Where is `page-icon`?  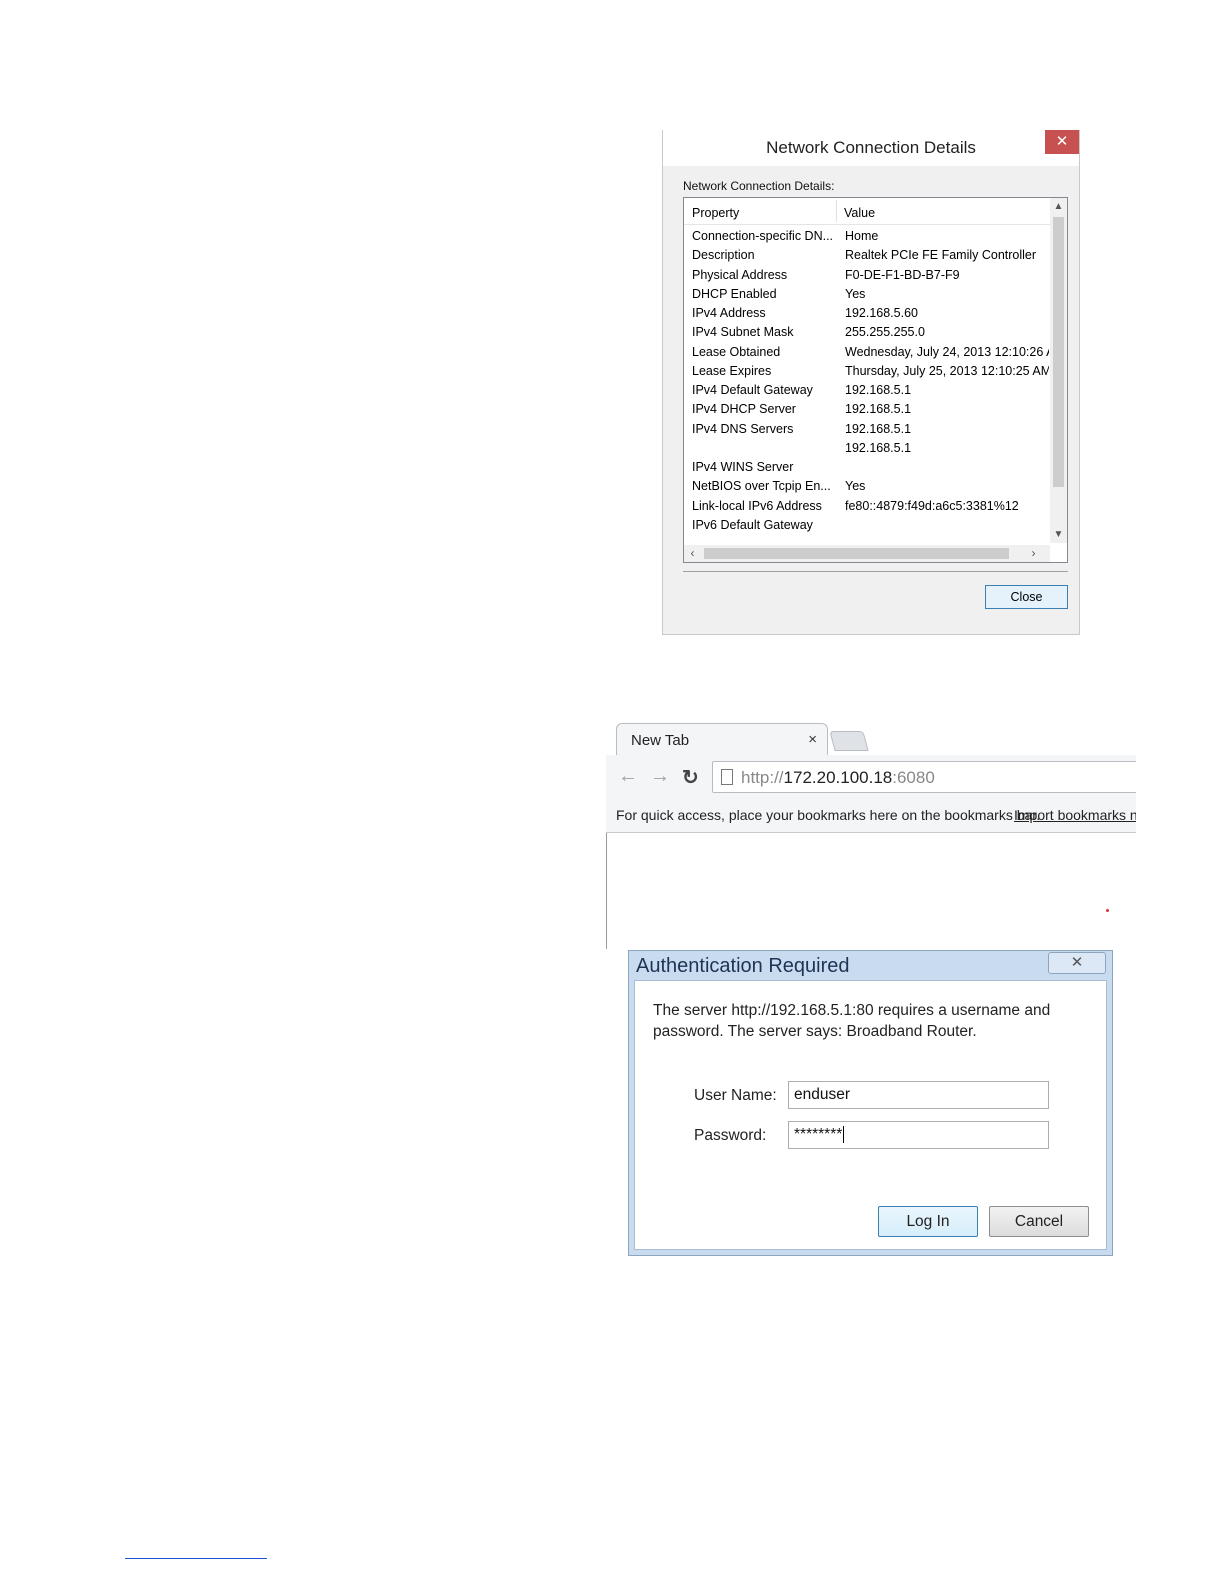
page-icon is located at coordinates (727, 777).